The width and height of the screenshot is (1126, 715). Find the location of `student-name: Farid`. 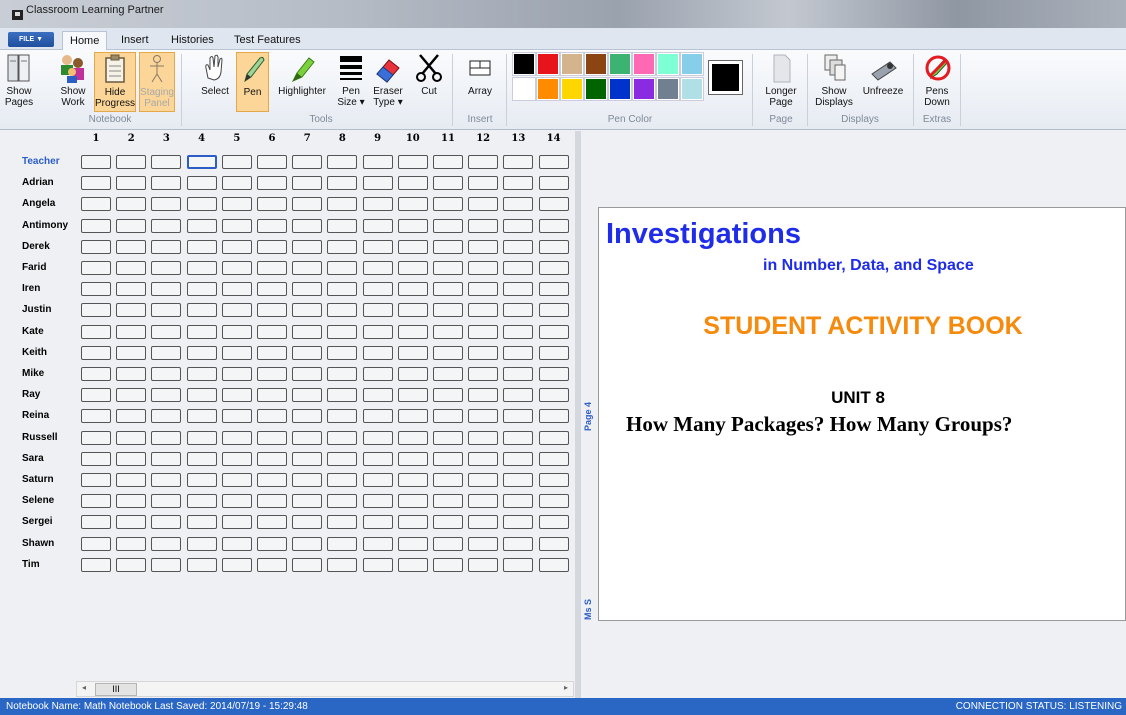

student-name: Farid is located at coordinates (34, 267).